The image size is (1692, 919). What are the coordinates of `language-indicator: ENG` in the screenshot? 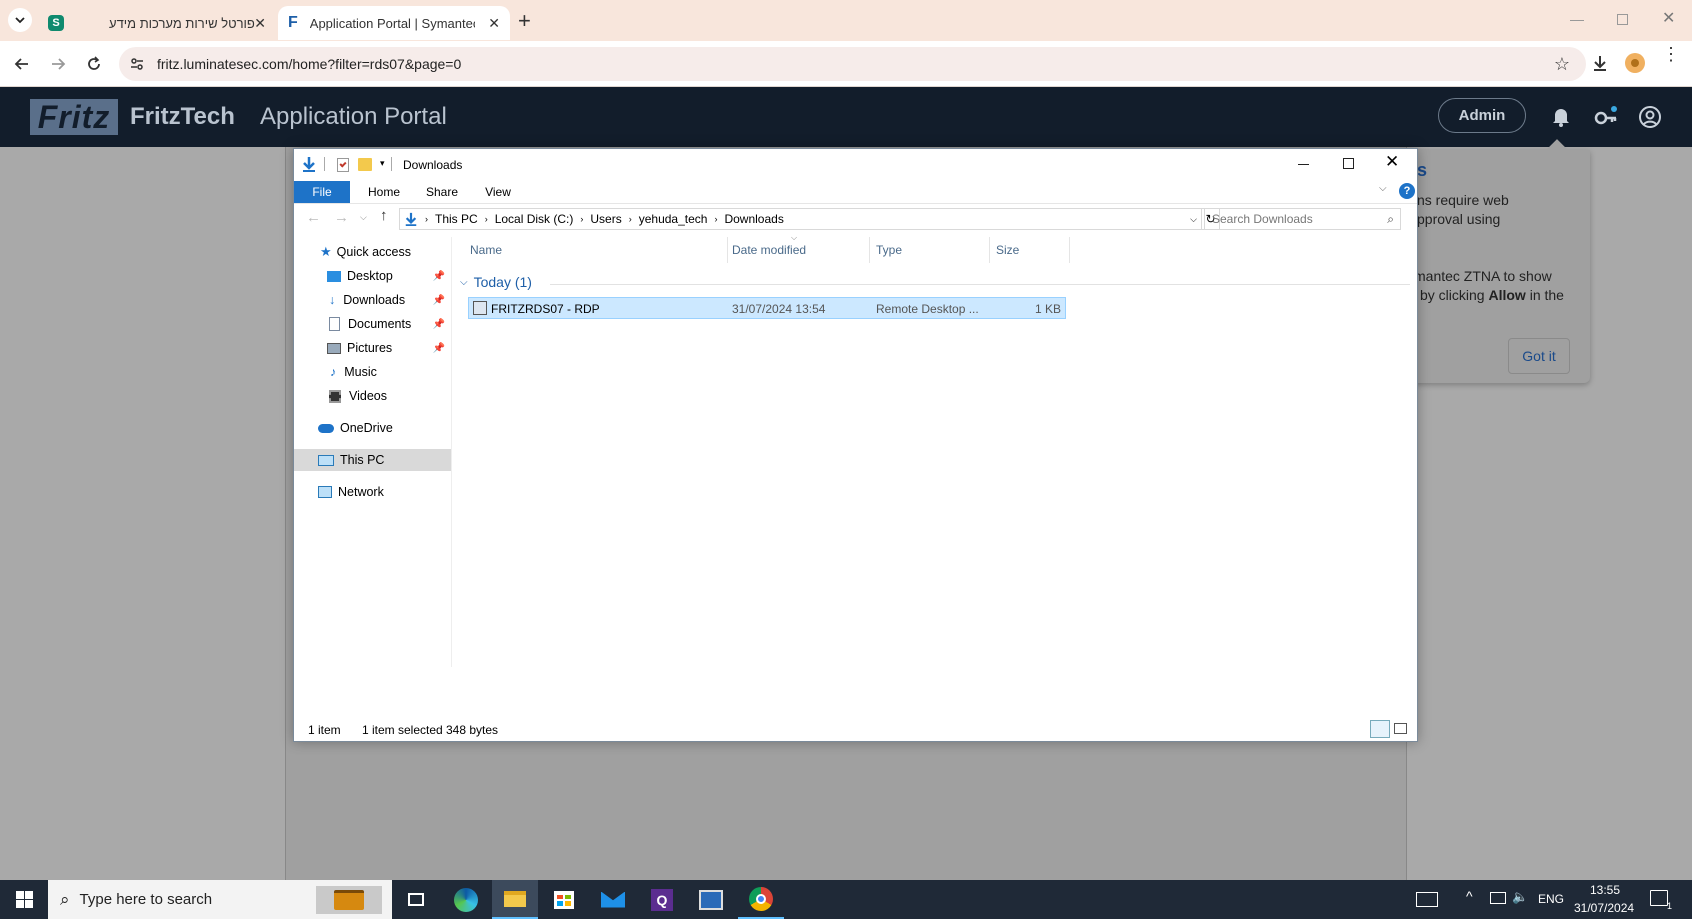 It's located at (1551, 899).